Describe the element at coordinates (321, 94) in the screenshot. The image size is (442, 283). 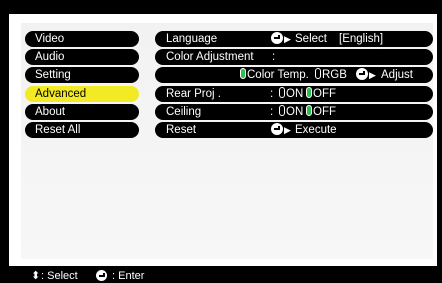
I see `rear-proj-off-option: OFF` at that location.